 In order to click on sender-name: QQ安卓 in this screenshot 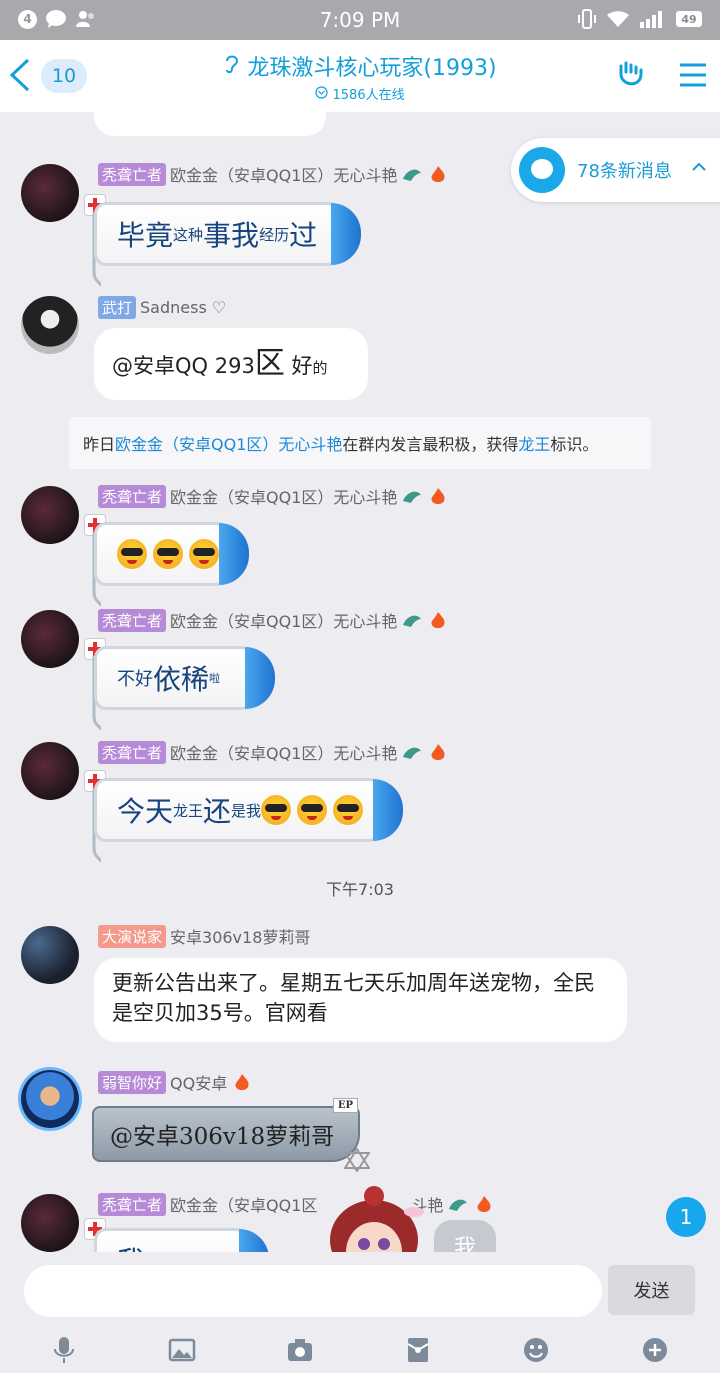, I will do `click(198, 1082)`.